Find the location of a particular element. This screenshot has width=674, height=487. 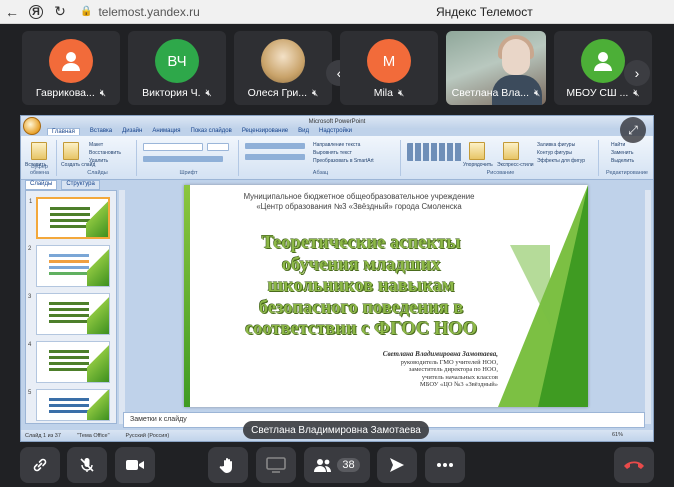

participant-tile: M Mila 🔇︎ is located at coordinates (389, 68).